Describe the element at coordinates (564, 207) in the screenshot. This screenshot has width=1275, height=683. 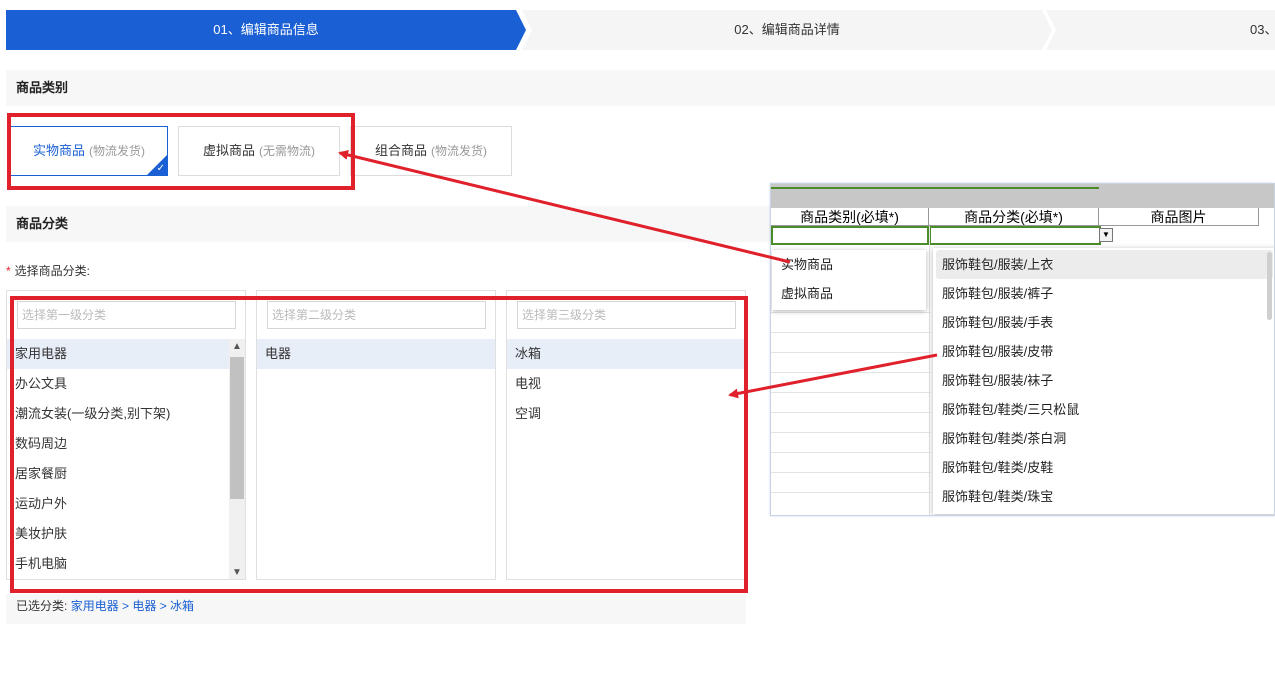
I see `arrow-to-type` at that location.